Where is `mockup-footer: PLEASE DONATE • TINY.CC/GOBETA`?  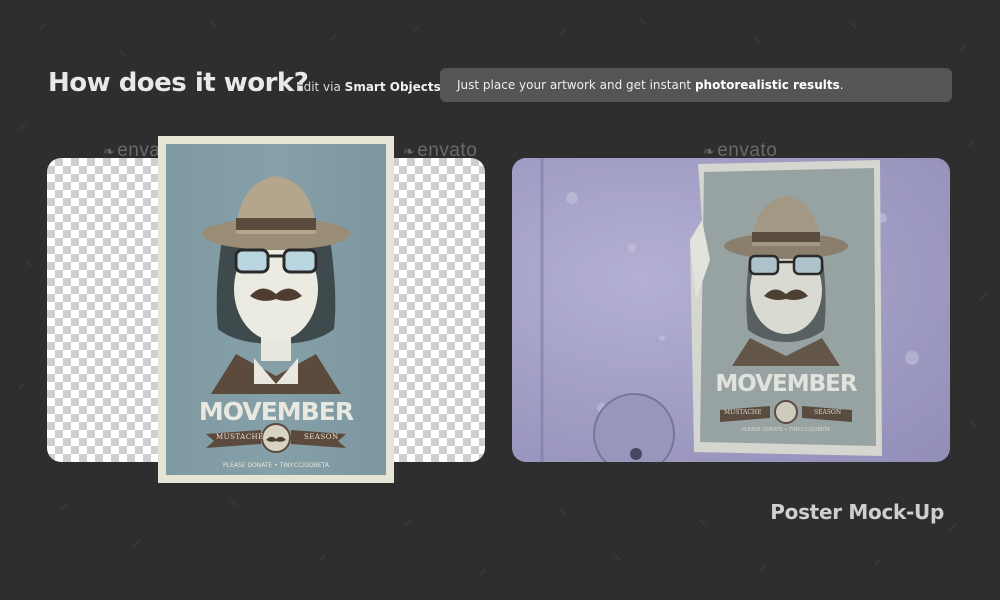 mockup-footer: PLEASE DONATE • TINY.CC/GOBETA is located at coordinates (786, 430).